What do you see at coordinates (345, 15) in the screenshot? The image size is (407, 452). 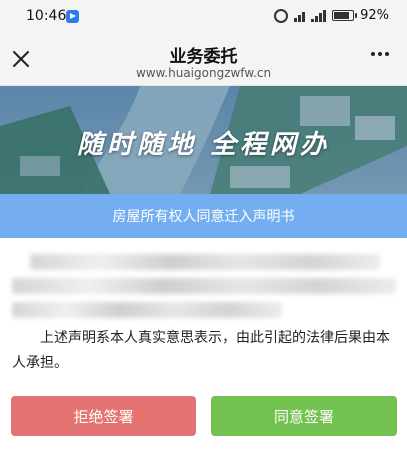 I see `battery-icon` at bounding box center [345, 15].